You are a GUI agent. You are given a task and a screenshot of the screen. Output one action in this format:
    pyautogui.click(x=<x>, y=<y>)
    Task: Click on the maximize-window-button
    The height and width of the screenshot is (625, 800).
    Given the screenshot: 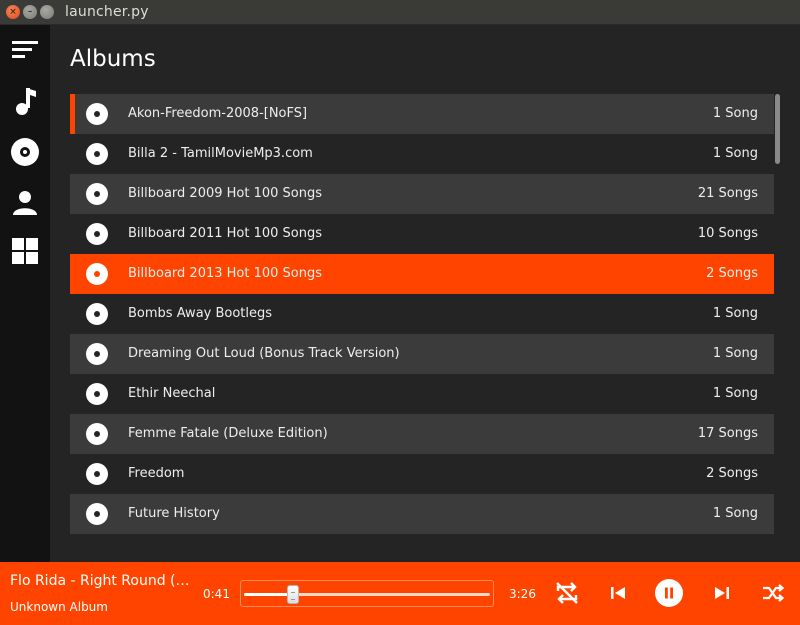 What is the action you would take?
    pyautogui.click(x=47, y=12)
    